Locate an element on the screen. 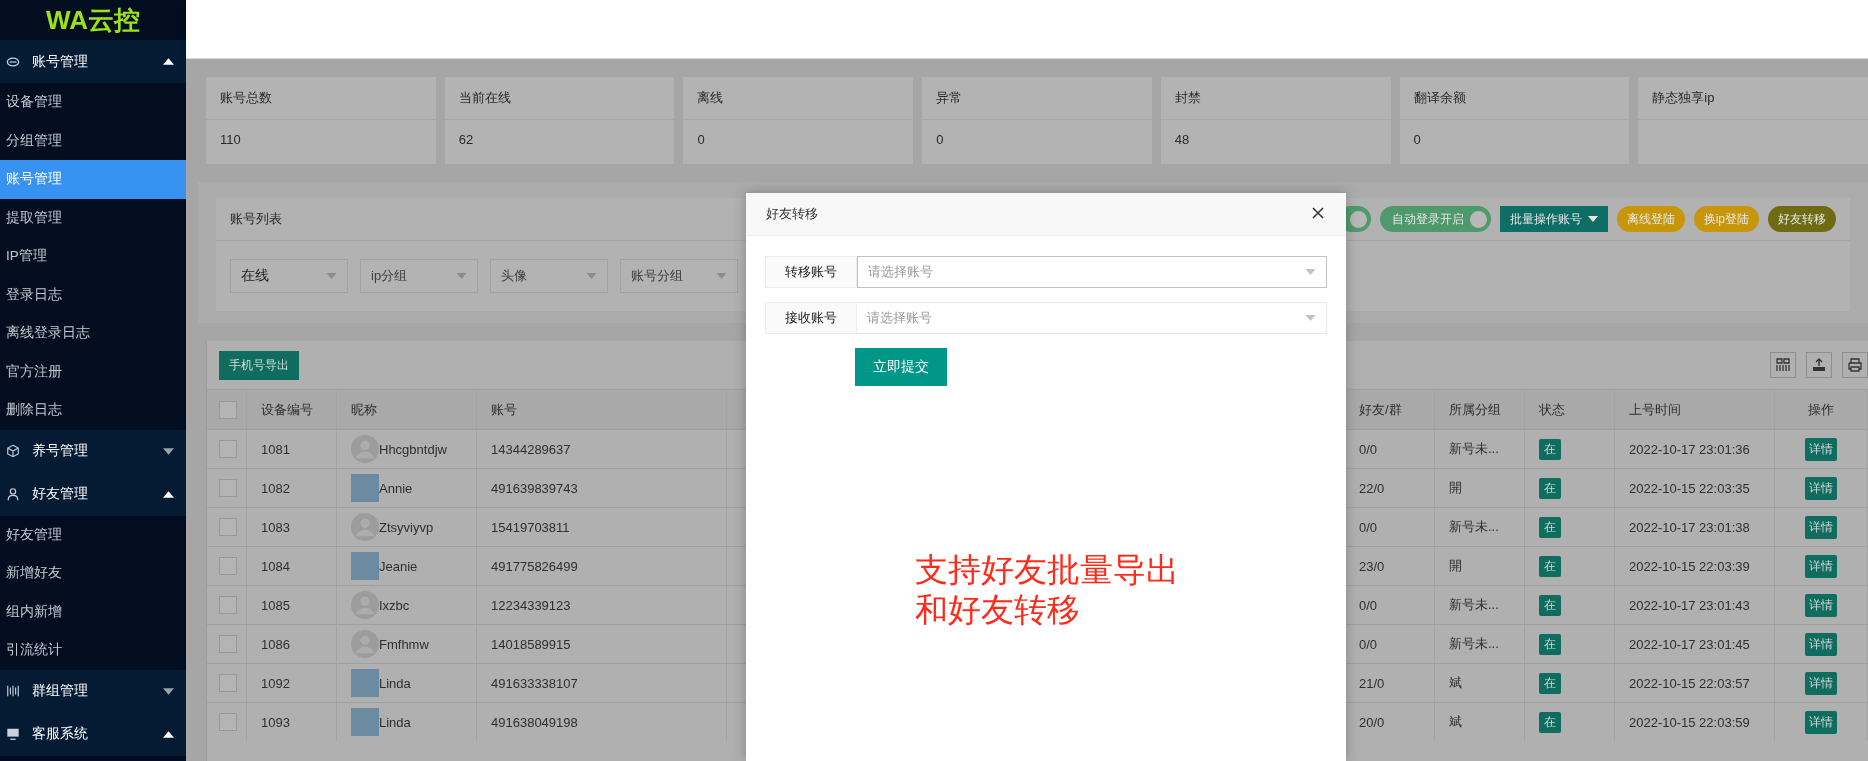 The height and width of the screenshot is (761, 1868). table-cell: 2022-10-15 22:03:39 is located at coordinates (1695, 566).